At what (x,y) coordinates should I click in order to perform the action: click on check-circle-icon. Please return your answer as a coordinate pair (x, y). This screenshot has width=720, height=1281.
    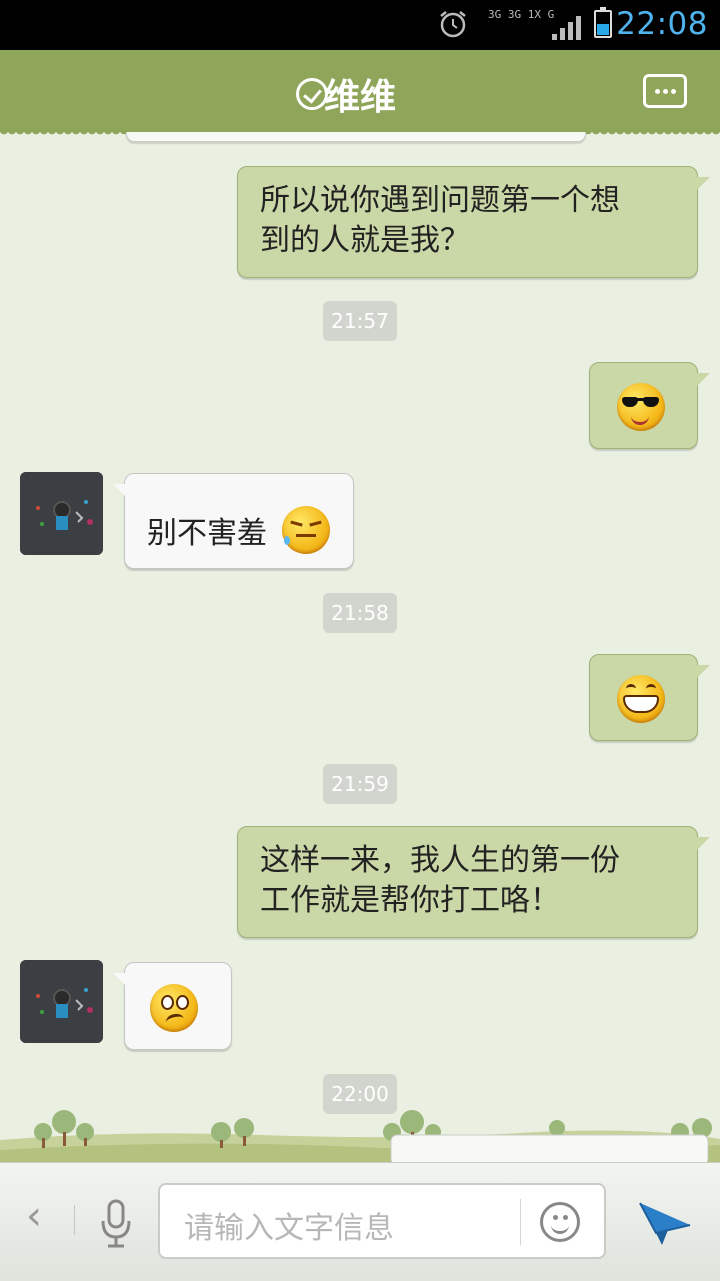
    Looking at the image, I should click on (312, 94).